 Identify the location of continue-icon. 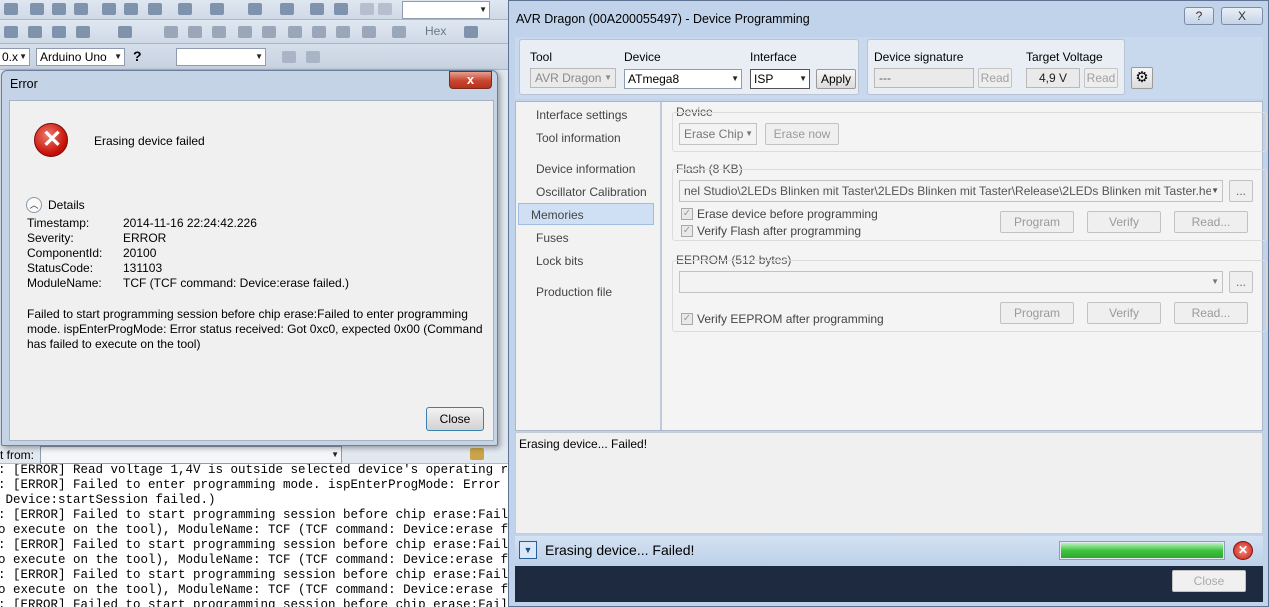
(195, 32).